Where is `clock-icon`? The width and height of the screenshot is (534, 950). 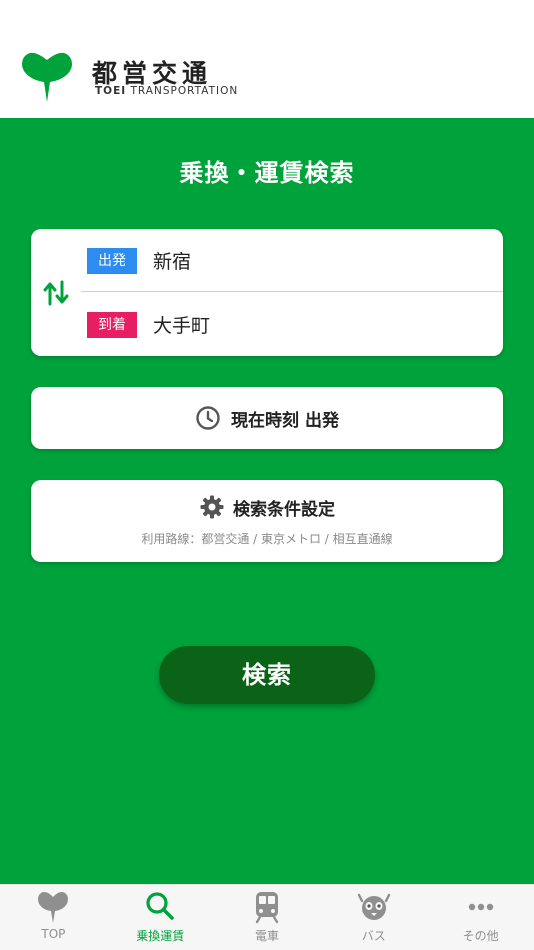 clock-icon is located at coordinates (208, 418).